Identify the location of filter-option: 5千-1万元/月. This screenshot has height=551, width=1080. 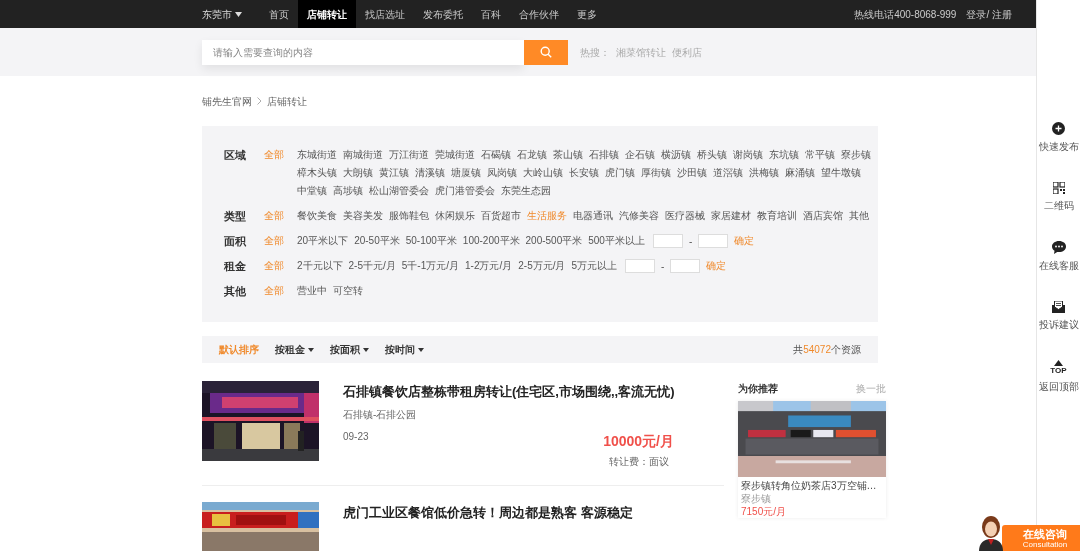
(430, 266).